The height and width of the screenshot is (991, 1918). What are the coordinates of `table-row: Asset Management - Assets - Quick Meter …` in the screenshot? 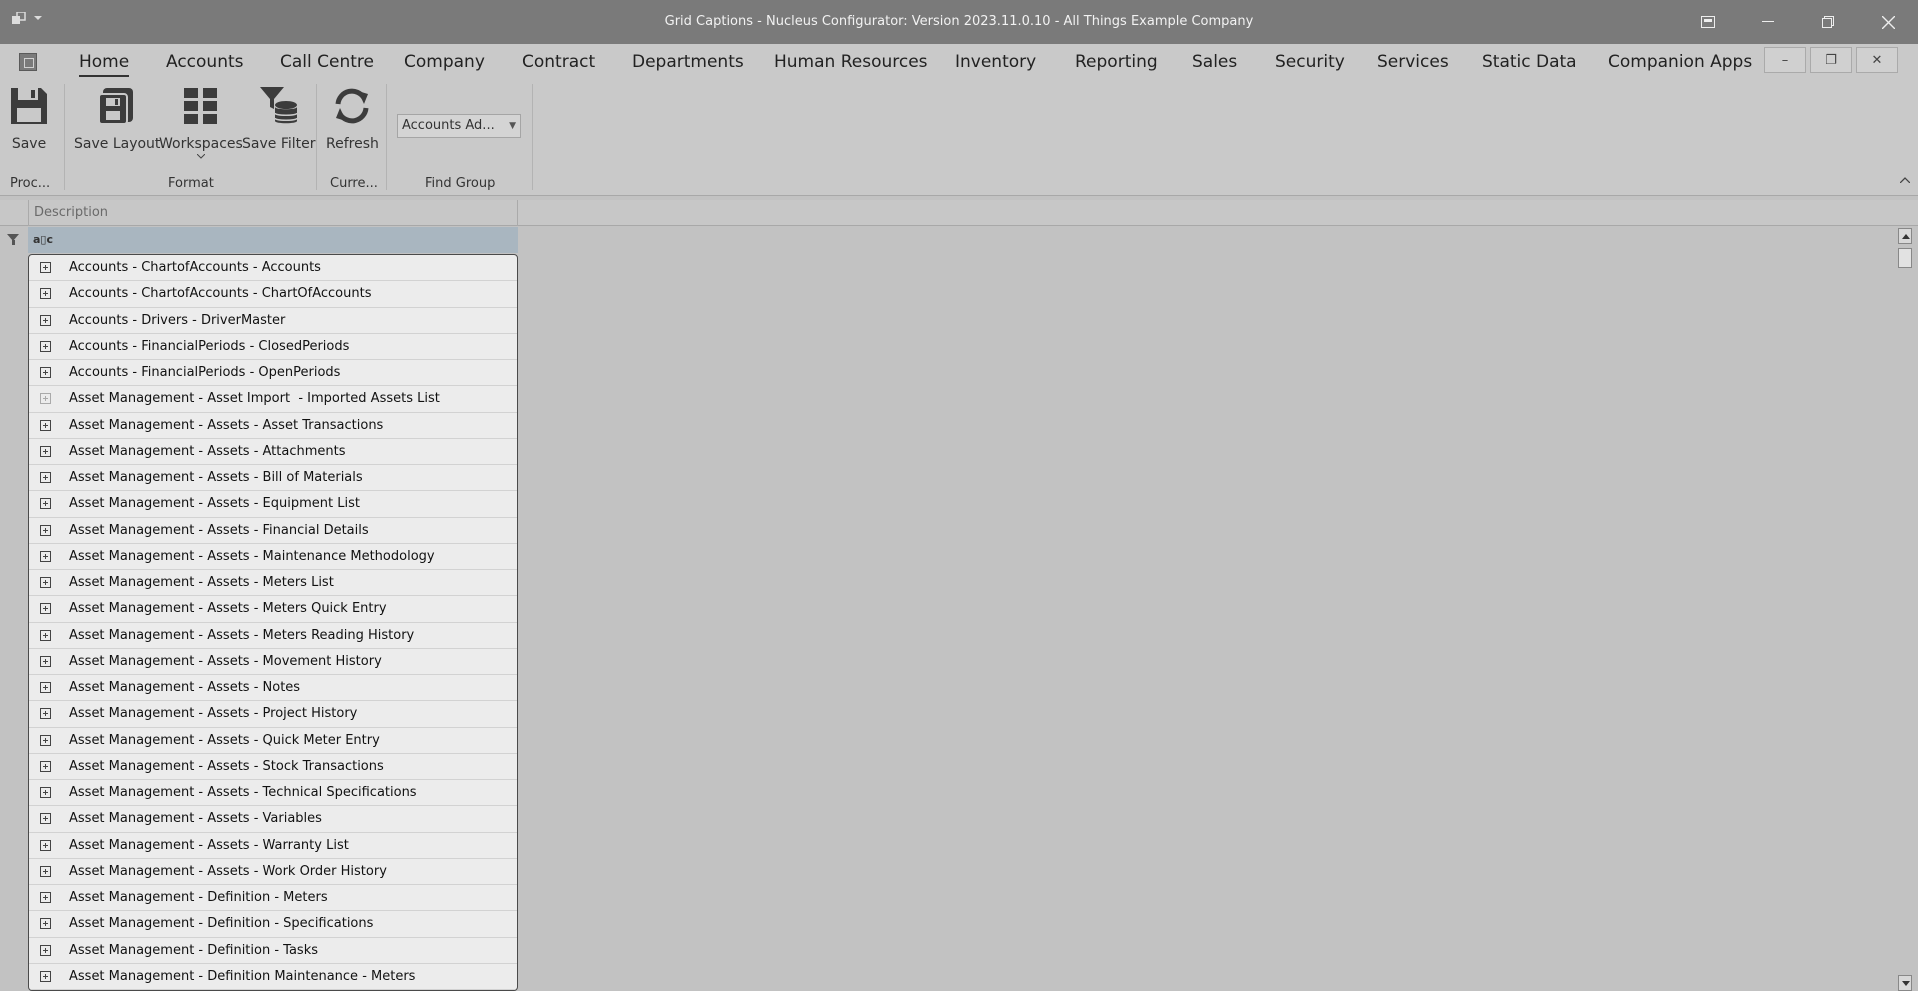 It's located at (273, 741).